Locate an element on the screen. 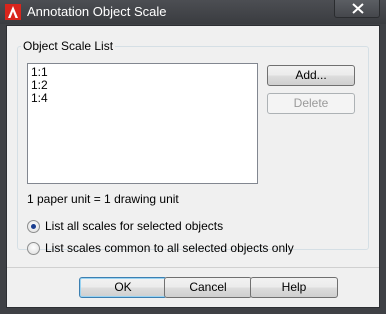 The image size is (386, 314). window-title: Annotation Object Scale is located at coordinates (97, 11).